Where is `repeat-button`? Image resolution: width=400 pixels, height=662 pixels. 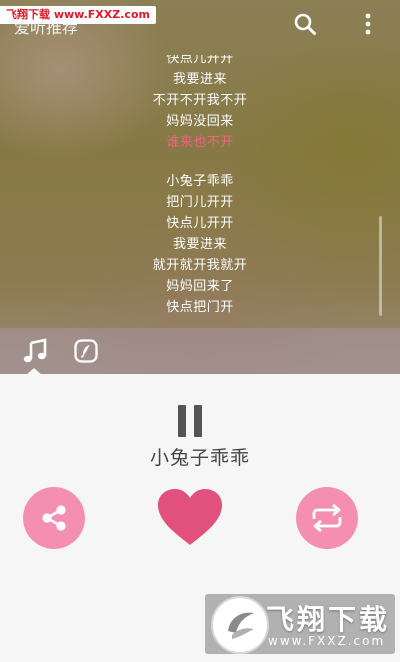 repeat-button is located at coordinates (327, 518).